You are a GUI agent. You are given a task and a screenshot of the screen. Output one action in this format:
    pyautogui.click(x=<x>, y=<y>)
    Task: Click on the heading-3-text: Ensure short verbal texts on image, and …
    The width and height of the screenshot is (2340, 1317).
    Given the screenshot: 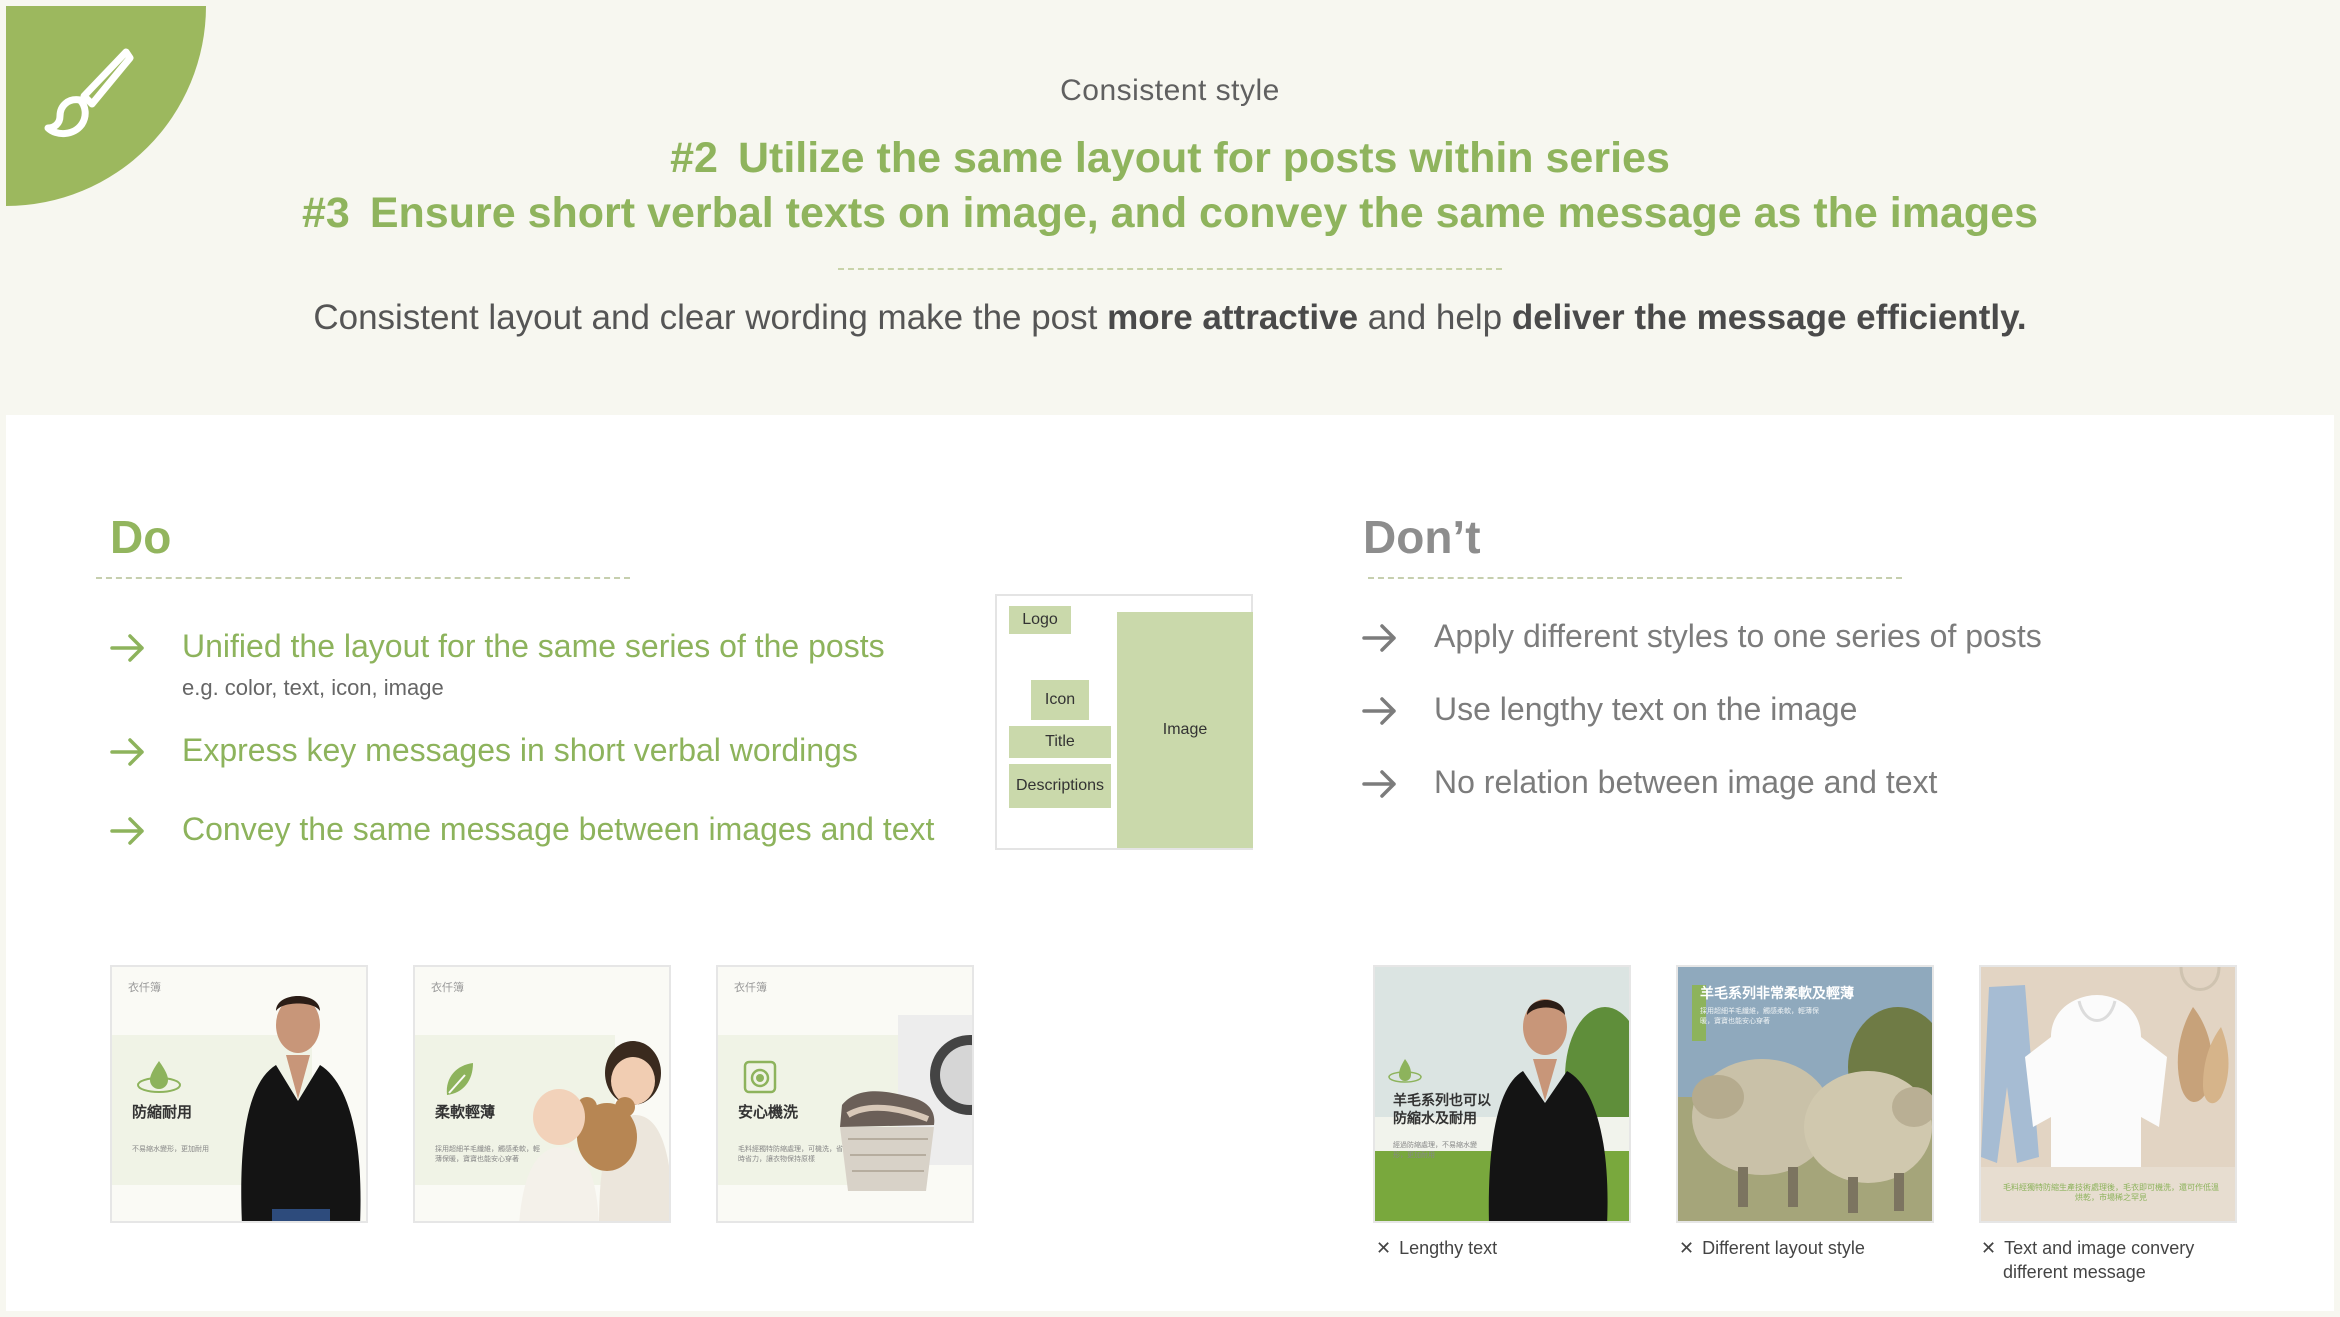 What is the action you would take?
    pyautogui.click(x=1203, y=213)
    